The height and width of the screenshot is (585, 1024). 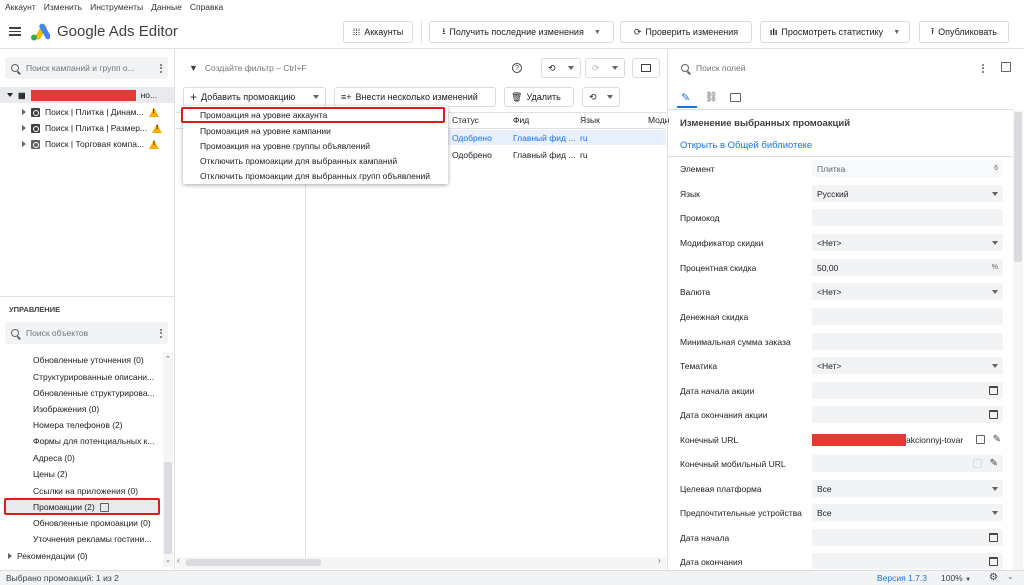 What do you see at coordinates (415, 97) in the screenshot?
I see `bulk-changes-button: ≡+ Внести несколько изменений` at bounding box center [415, 97].